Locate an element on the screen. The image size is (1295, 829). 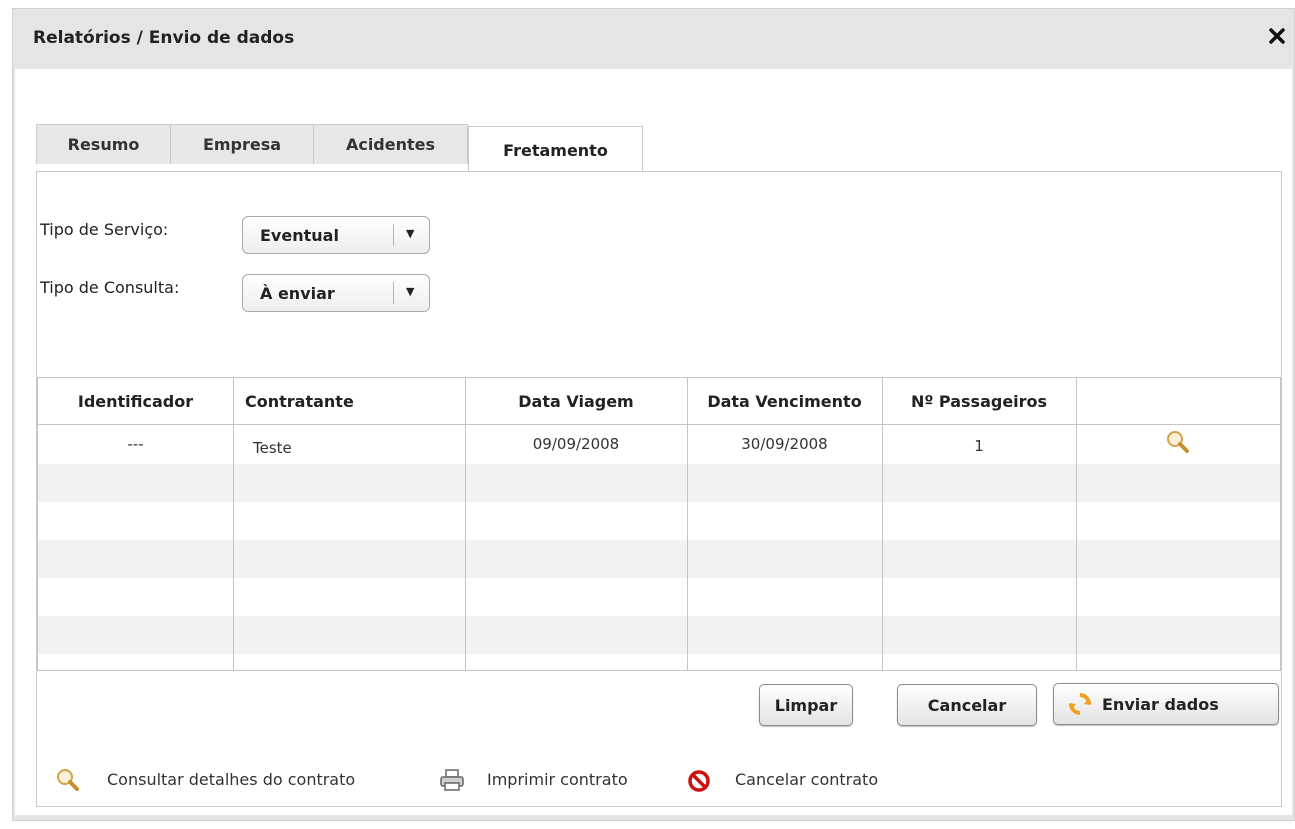
tab-label: Empresa is located at coordinates (242, 144).